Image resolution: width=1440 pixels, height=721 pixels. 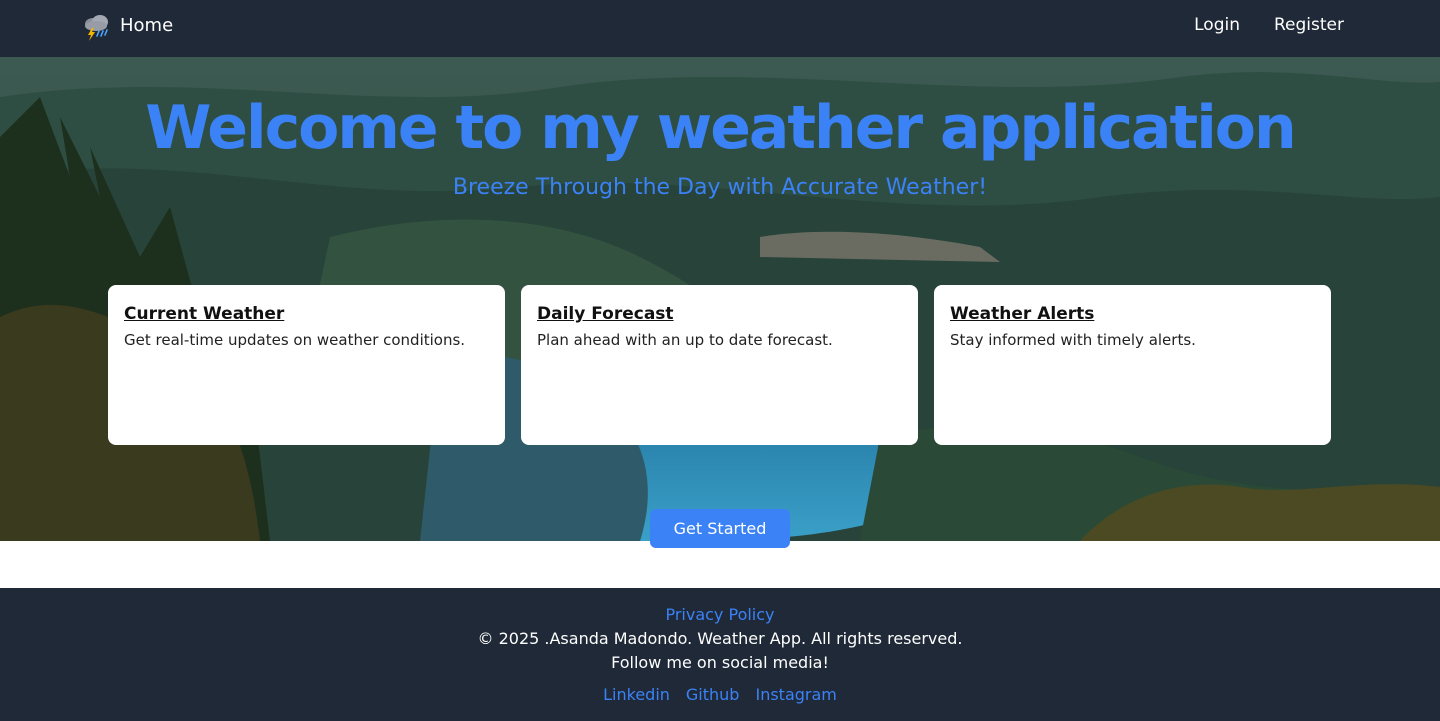 I want to click on register-link: Register, so click(x=1309, y=25).